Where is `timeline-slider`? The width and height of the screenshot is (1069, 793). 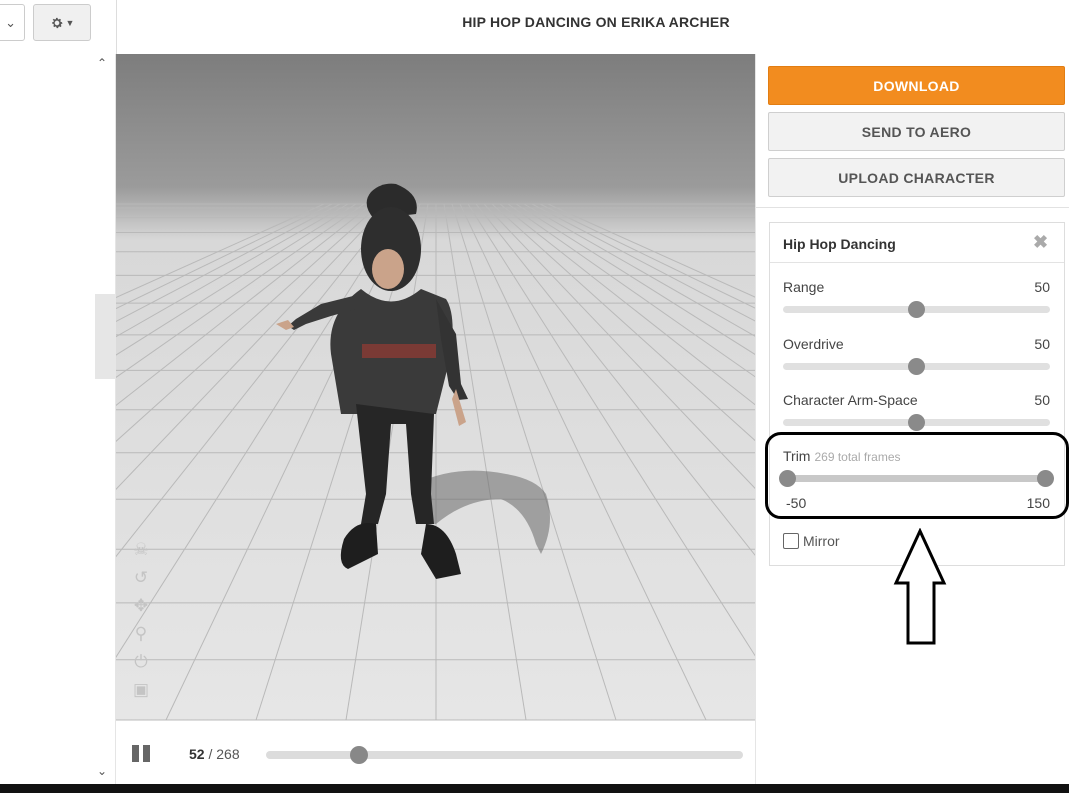 timeline-slider is located at coordinates (504, 755).